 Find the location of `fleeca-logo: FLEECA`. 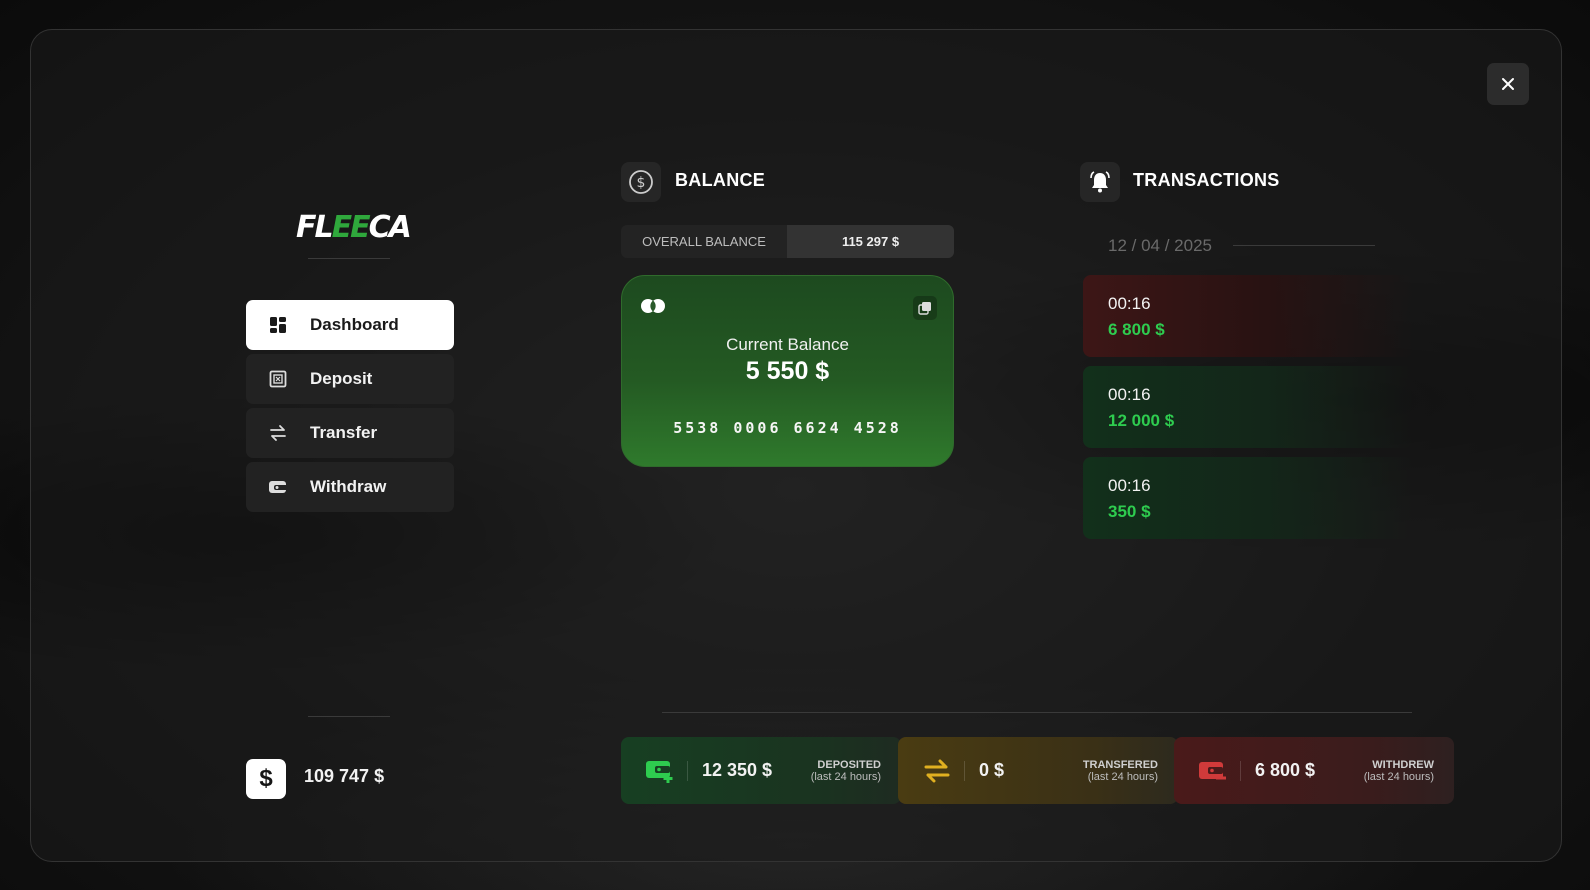

fleeca-logo: FLEECA is located at coordinates (354, 227).